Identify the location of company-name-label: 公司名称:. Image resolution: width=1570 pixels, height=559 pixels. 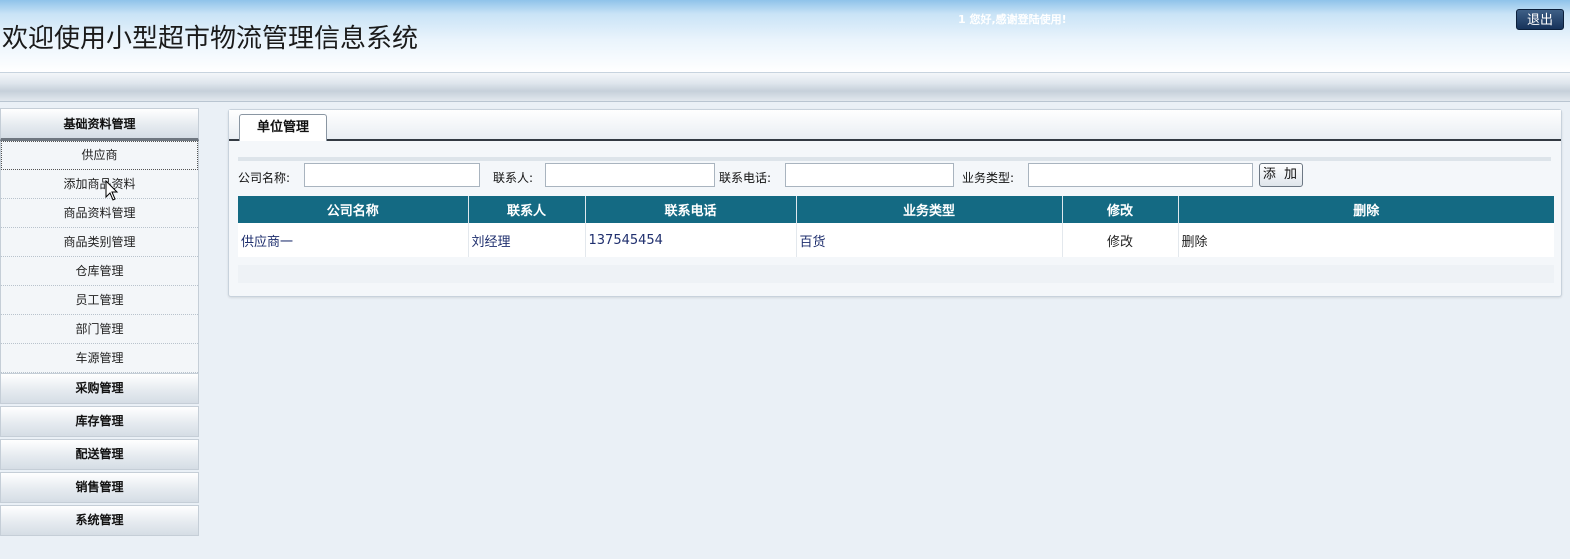
(264, 178).